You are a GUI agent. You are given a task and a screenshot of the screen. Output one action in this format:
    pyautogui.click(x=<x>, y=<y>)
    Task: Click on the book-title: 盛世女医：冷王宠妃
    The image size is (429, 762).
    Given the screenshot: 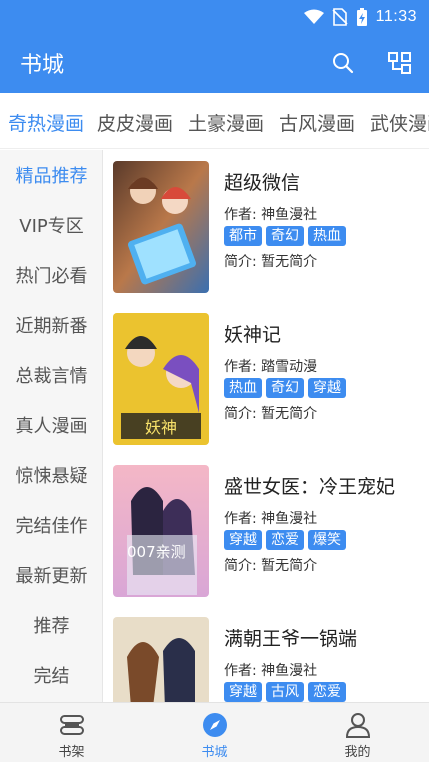 What is the action you would take?
    pyautogui.click(x=310, y=487)
    